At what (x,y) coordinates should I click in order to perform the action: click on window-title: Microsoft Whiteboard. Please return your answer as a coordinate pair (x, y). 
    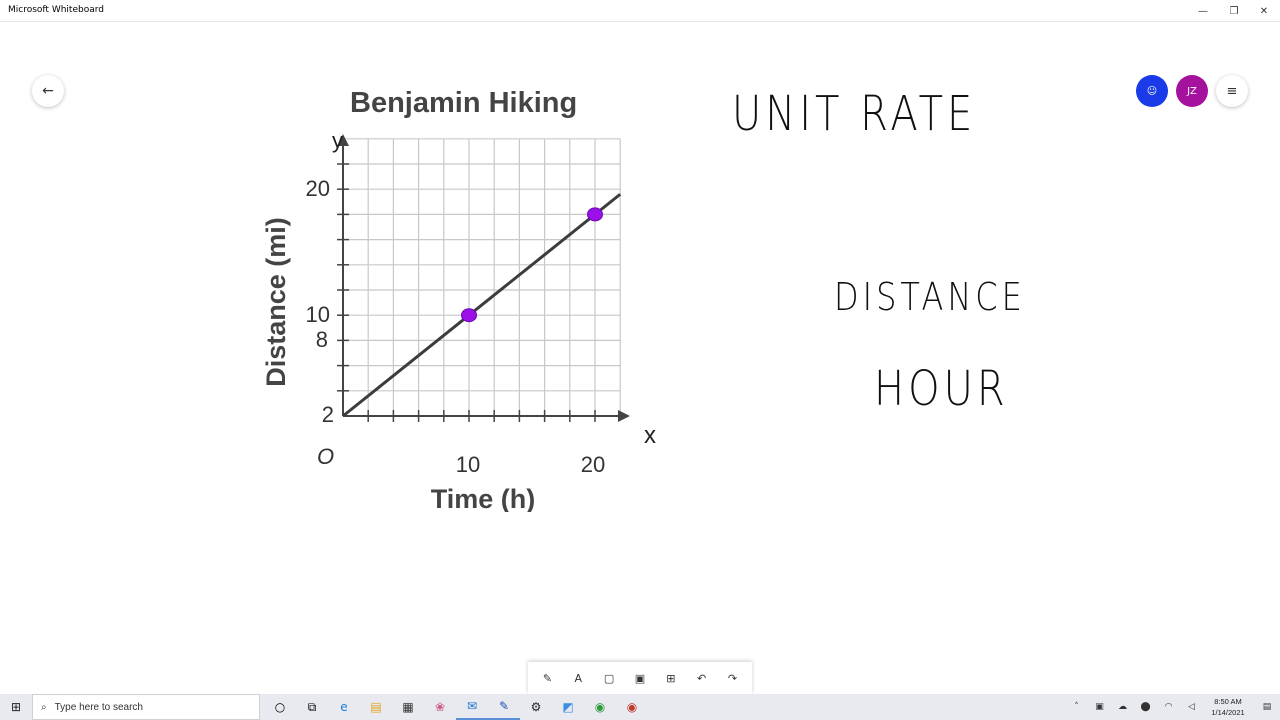
    Looking at the image, I should click on (56, 10).